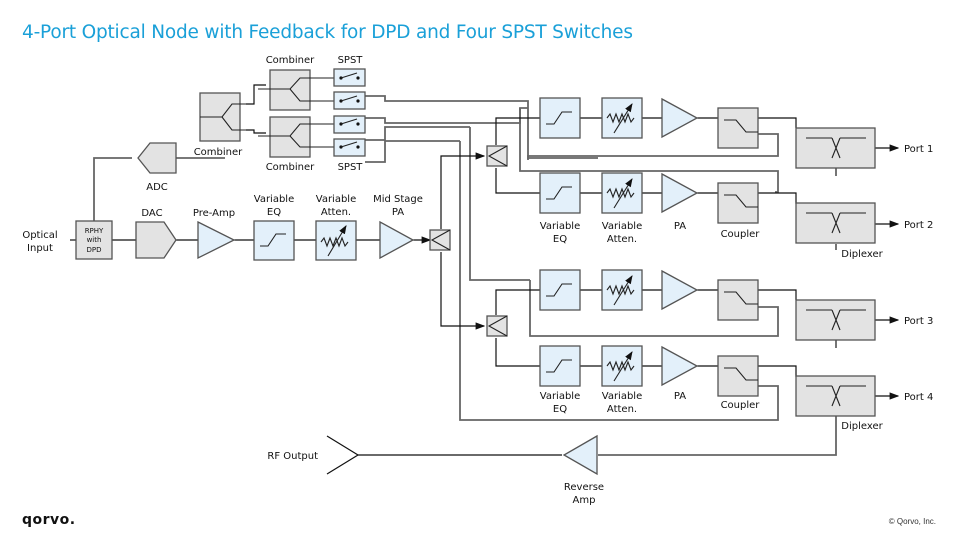 The width and height of the screenshot is (960, 550). I want to click on rphy-label-3: DPD, so click(93, 250).